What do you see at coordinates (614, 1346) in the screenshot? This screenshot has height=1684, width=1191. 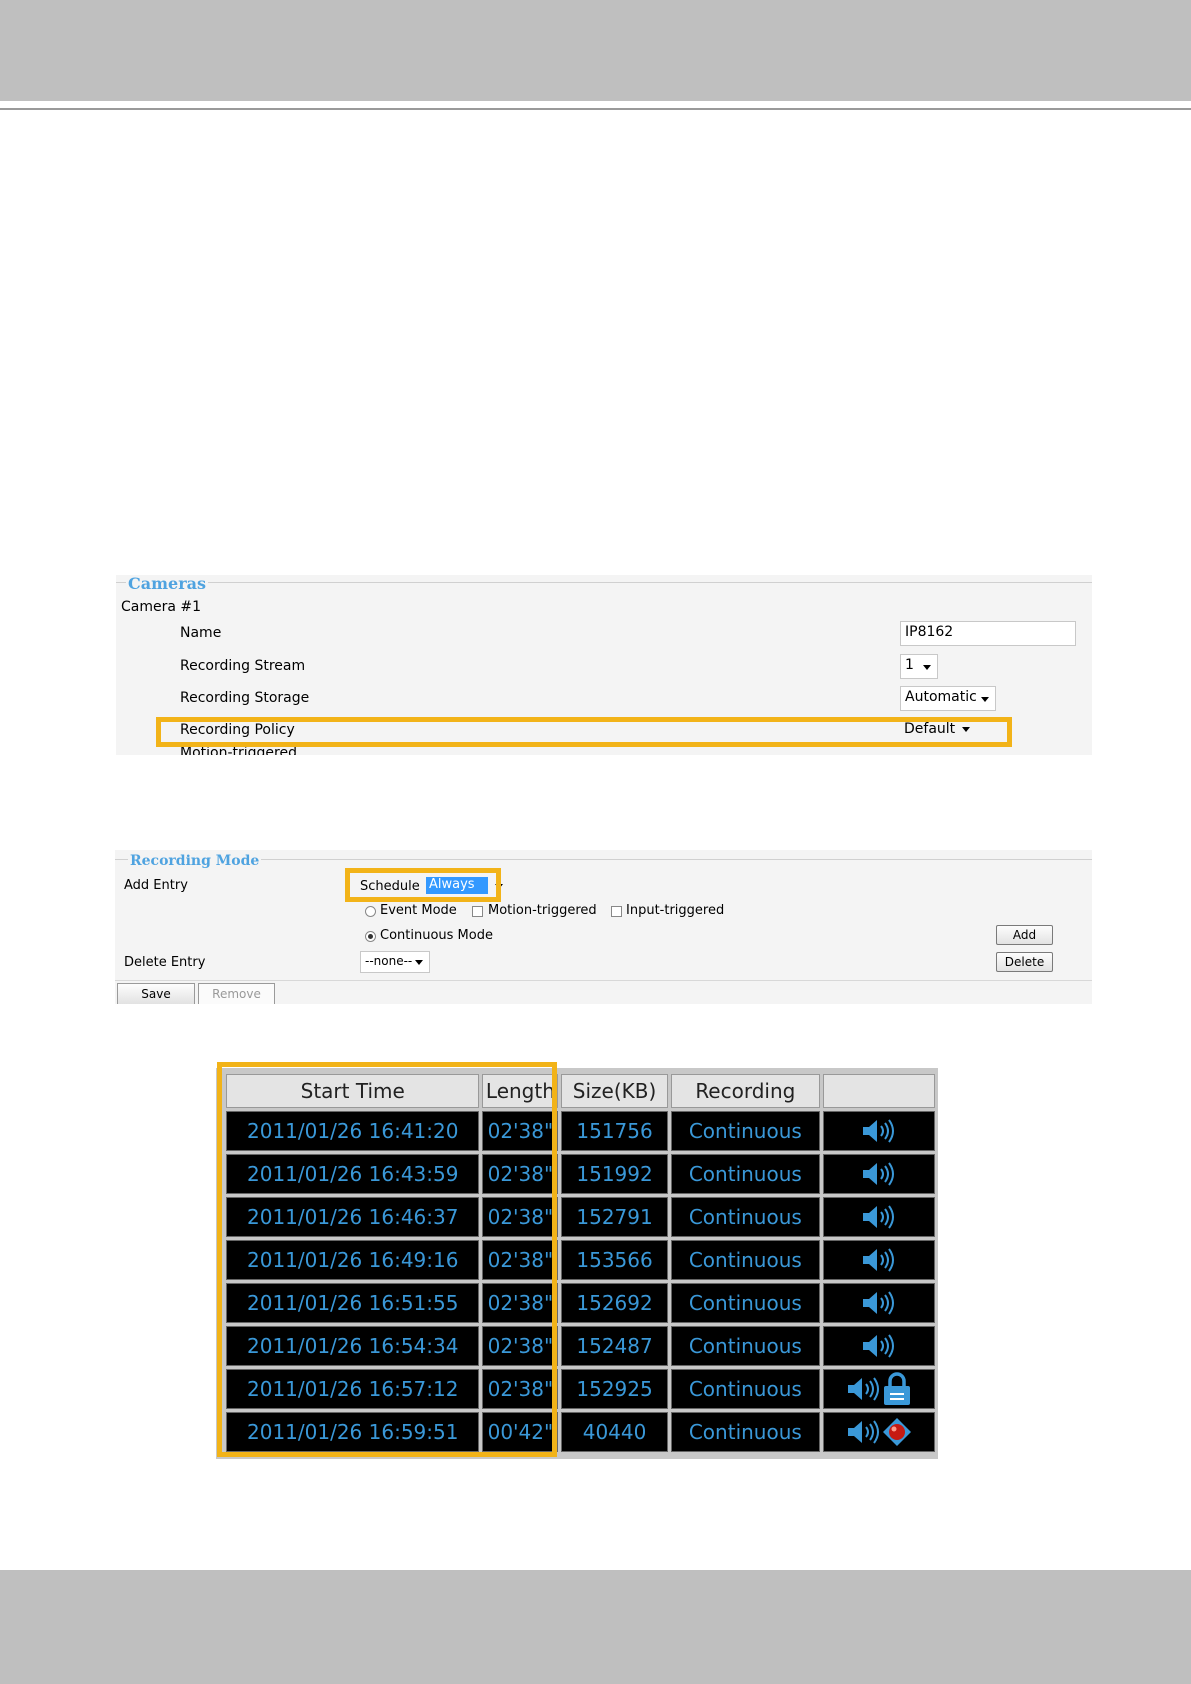 I see `size-cell: 152487` at bounding box center [614, 1346].